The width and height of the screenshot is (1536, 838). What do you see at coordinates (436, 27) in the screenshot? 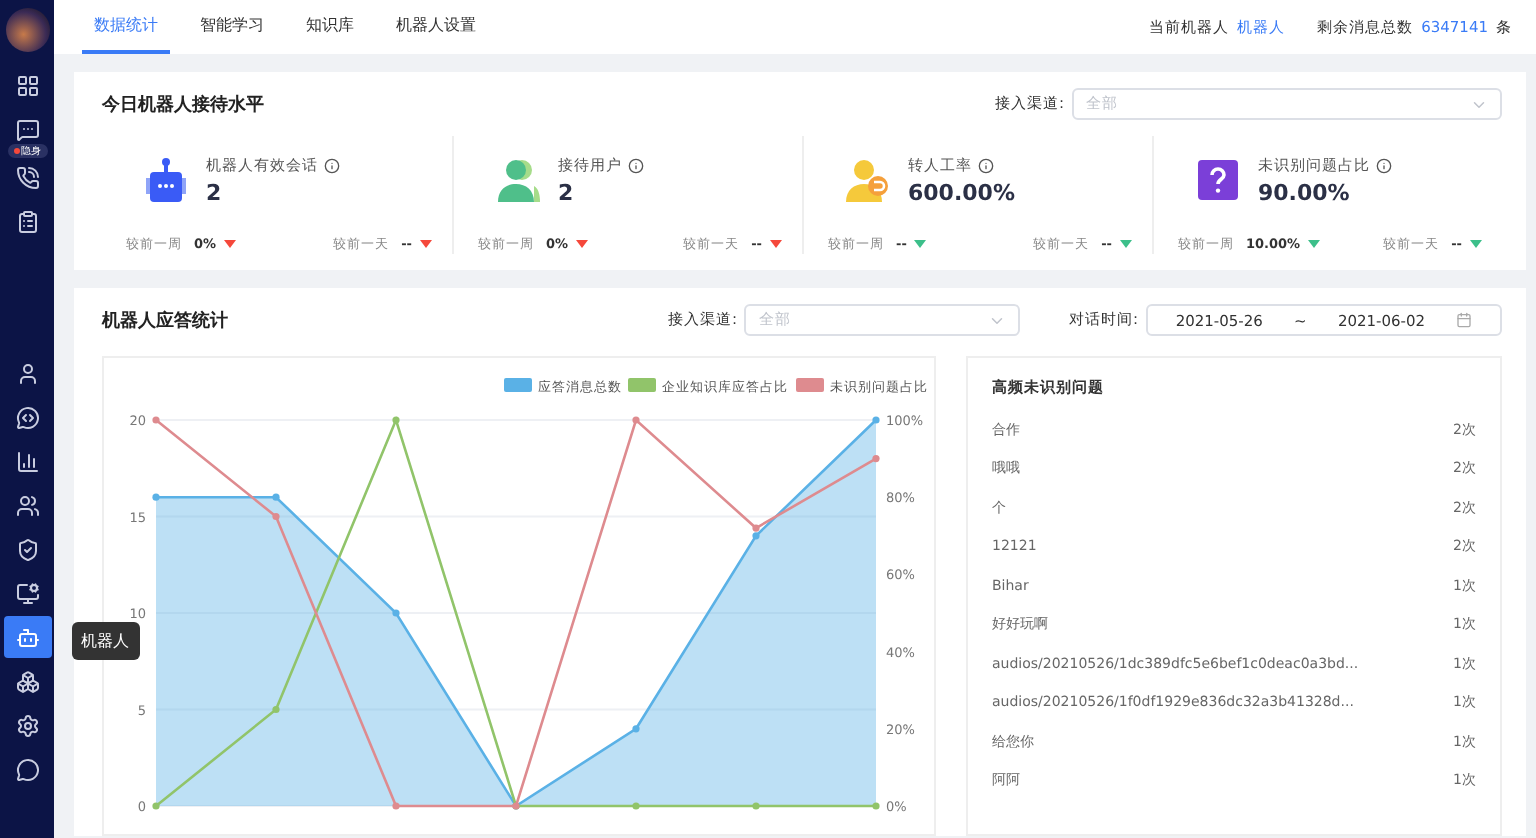
I see `tab: 机器人设置` at bounding box center [436, 27].